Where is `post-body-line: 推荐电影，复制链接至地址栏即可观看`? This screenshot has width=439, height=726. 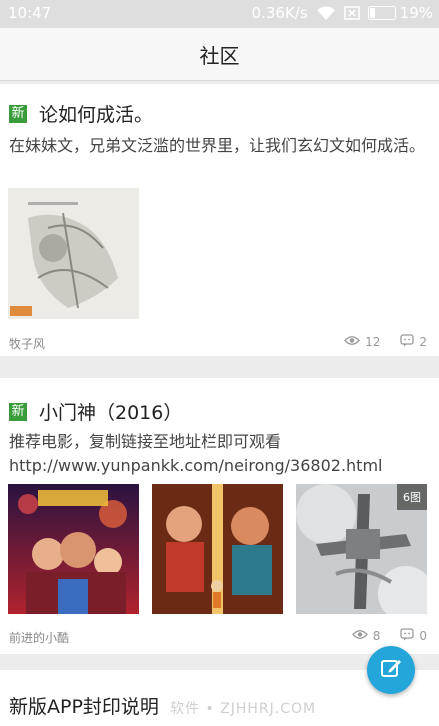
post-body-line: 推荐电影，复制链接至地址栏即可观看 is located at coordinates (145, 441).